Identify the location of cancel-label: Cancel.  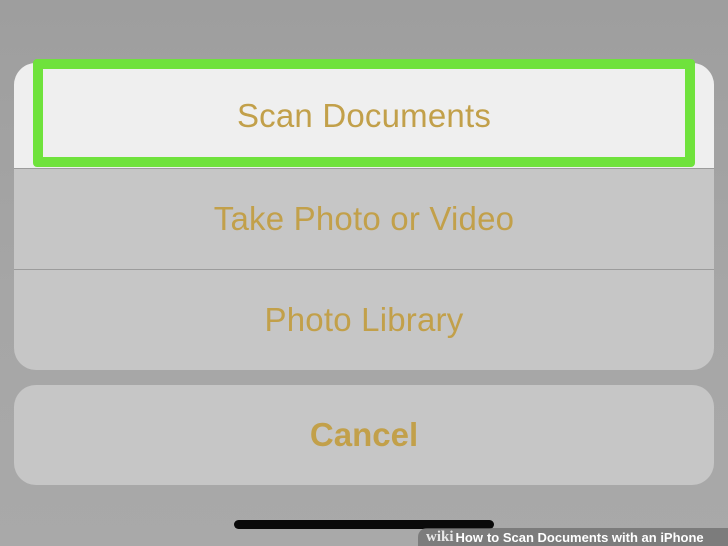
(364, 434).